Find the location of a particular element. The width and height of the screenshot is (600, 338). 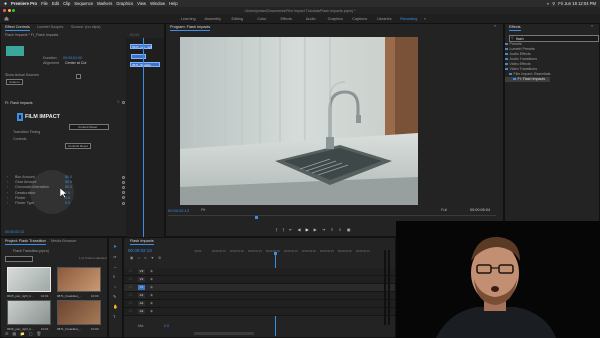

track-header: V1 is located at coordinates (141, 287).